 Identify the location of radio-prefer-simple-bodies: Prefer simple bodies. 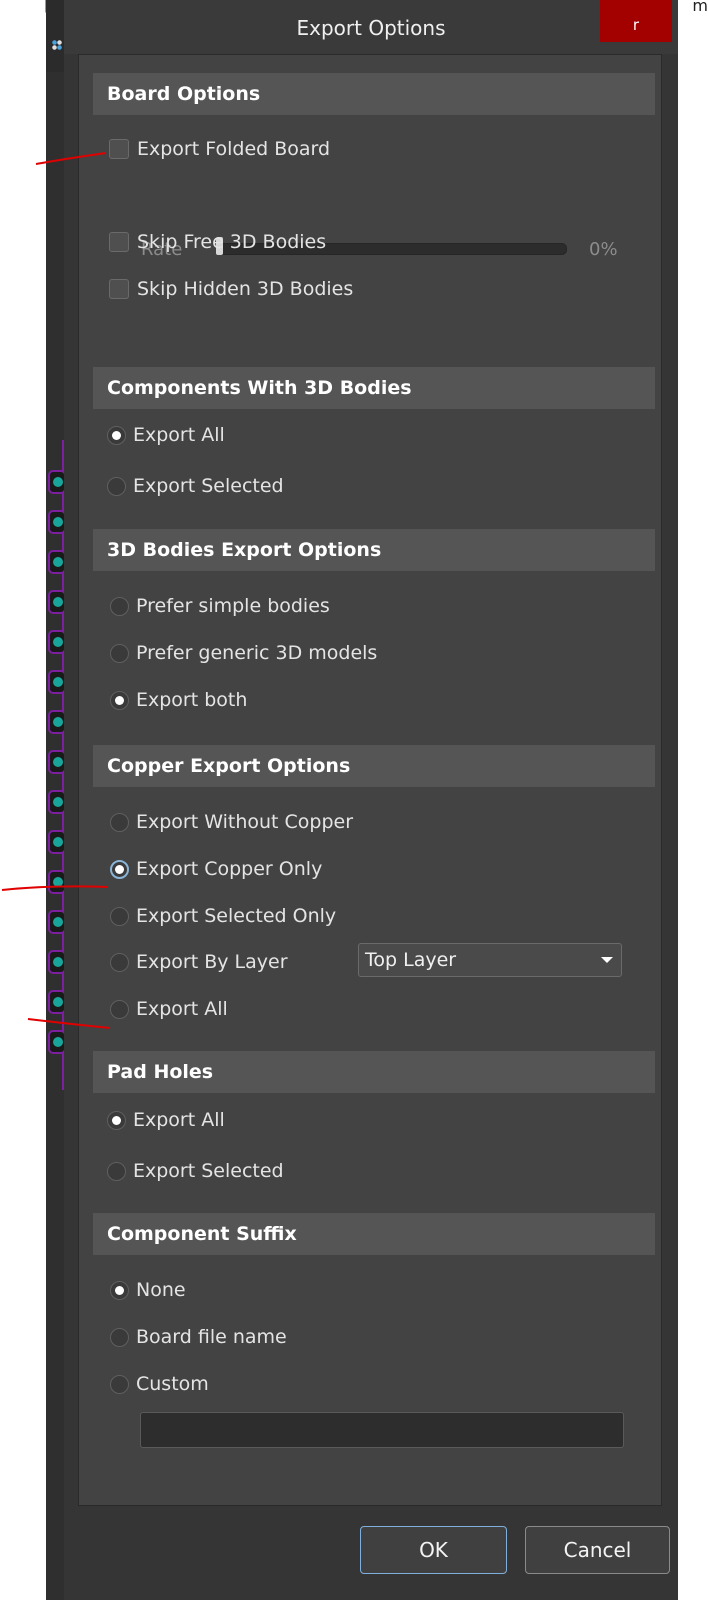
(220, 606).